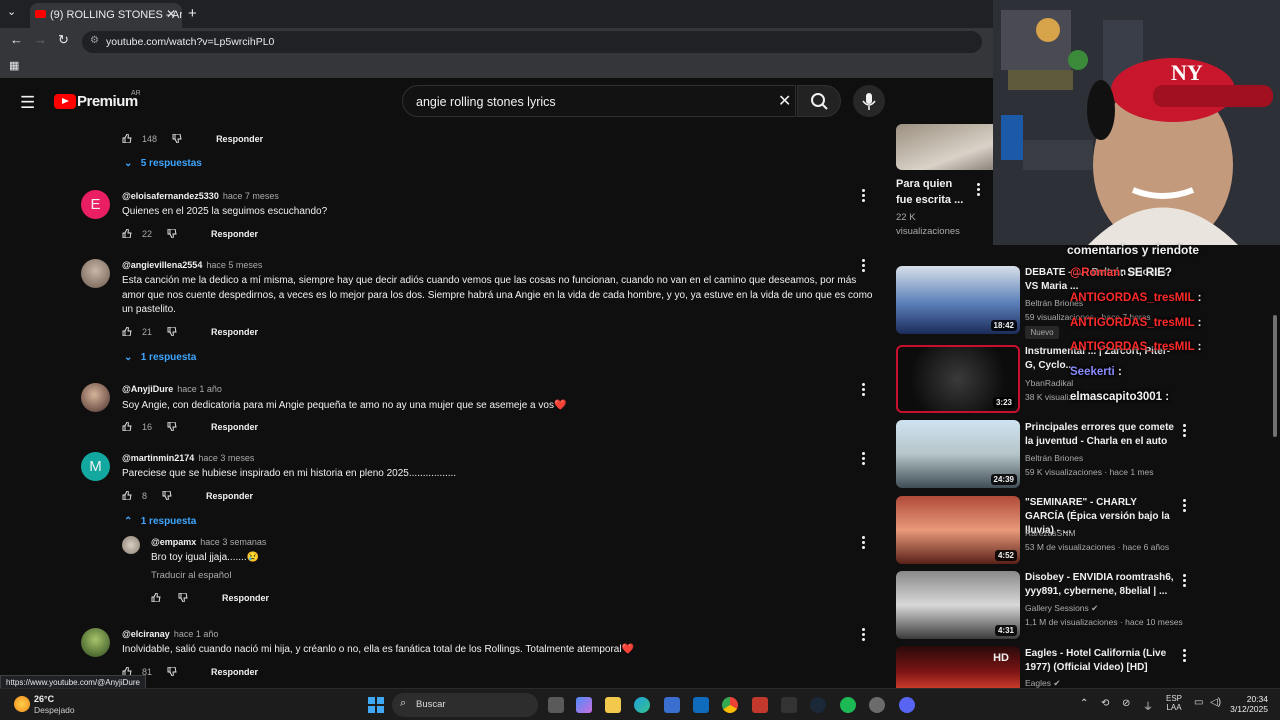 Image resolution: width=1280 pixels, height=720 pixels. What do you see at coordinates (958, 454) in the screenshot?
I see `video-thumbnail: 24:39` at bounding box center [958, 454].